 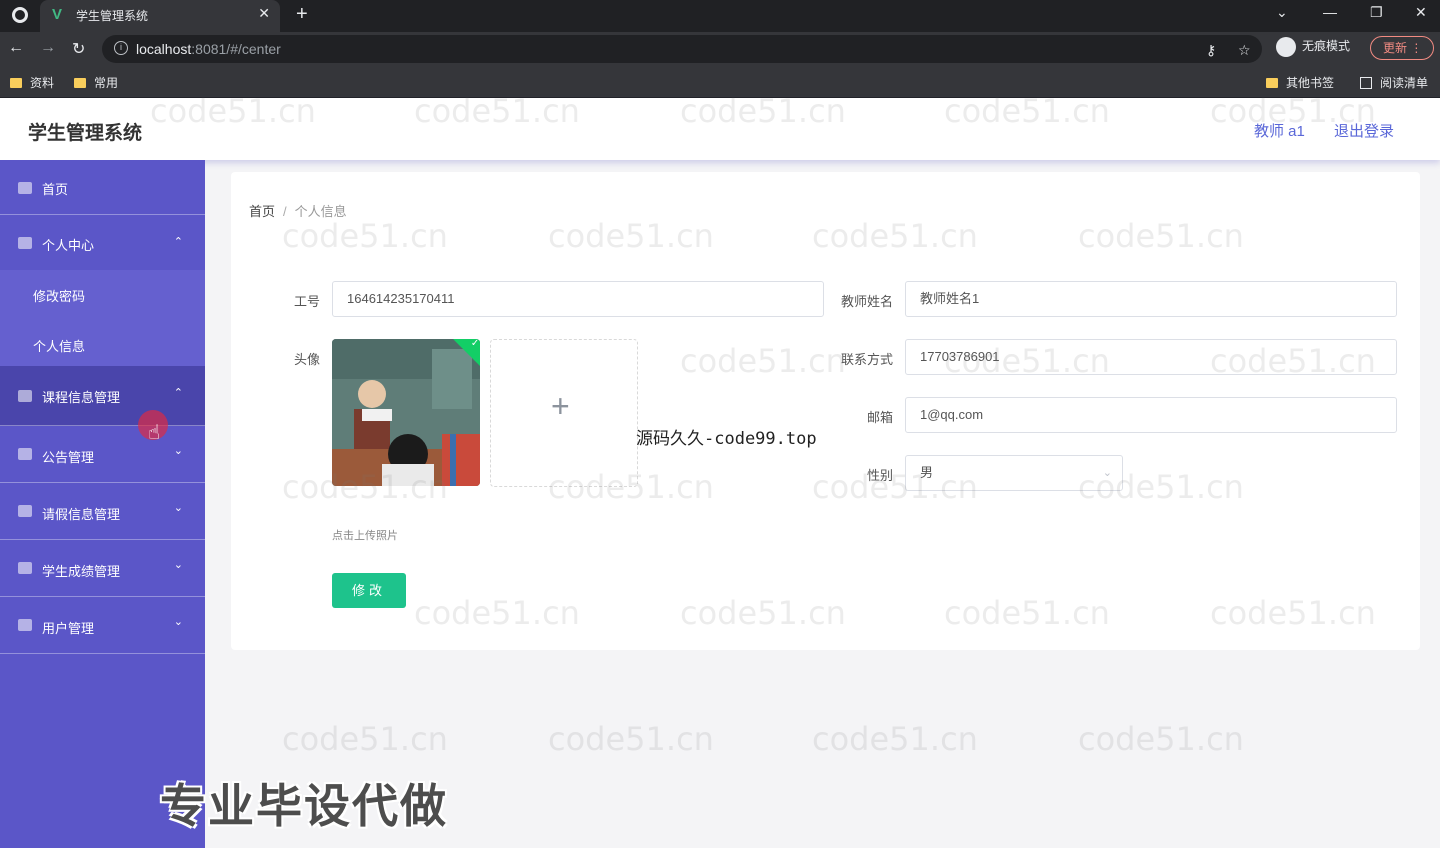 I want to click on sidebar-item-label: 公告管理, so click(x=68, y=457).